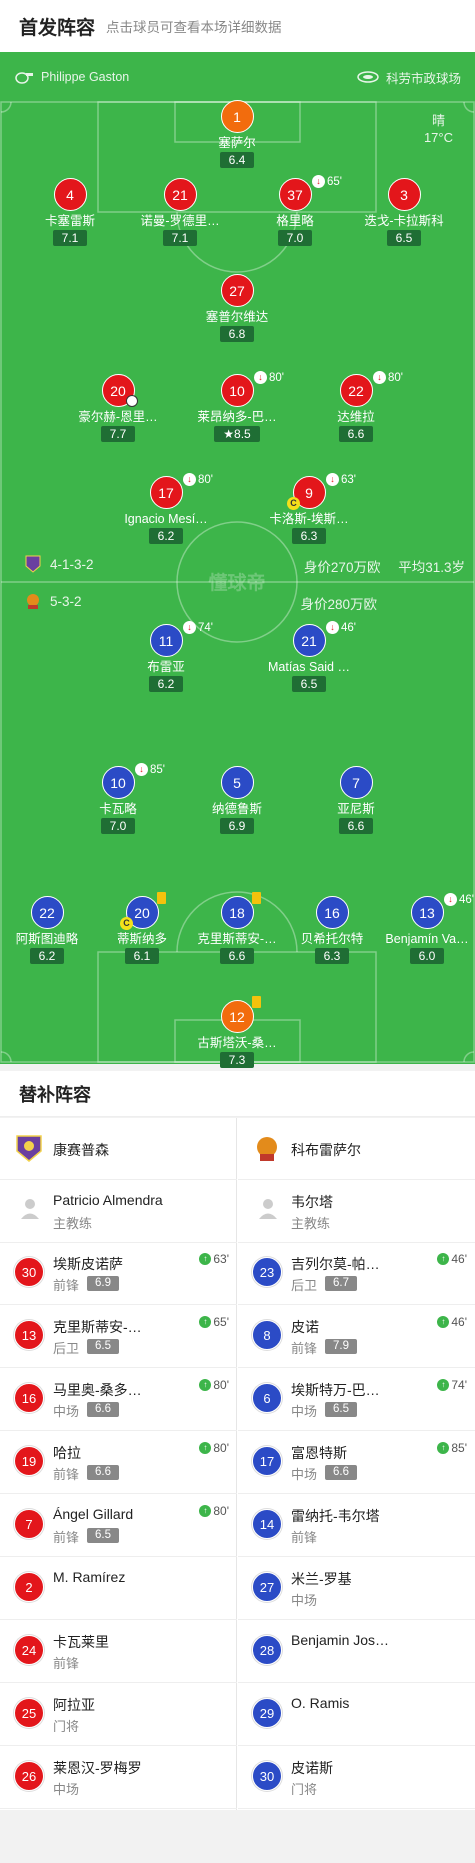  What do you see at coordinates (103, 1535) in the screenshot?
I see `sub-rating: 6.5` at bounding box center [103, 1535].